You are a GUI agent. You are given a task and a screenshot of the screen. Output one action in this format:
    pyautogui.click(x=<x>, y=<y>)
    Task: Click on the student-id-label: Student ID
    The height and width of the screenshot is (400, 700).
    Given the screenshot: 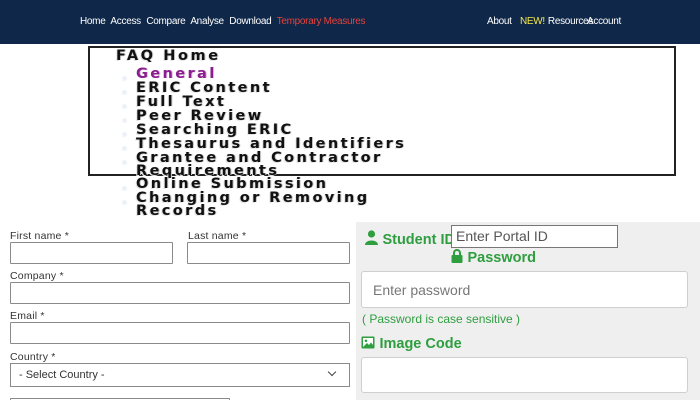 What is the action you would take?
    pyautogui.click(x=418, y=240)
    